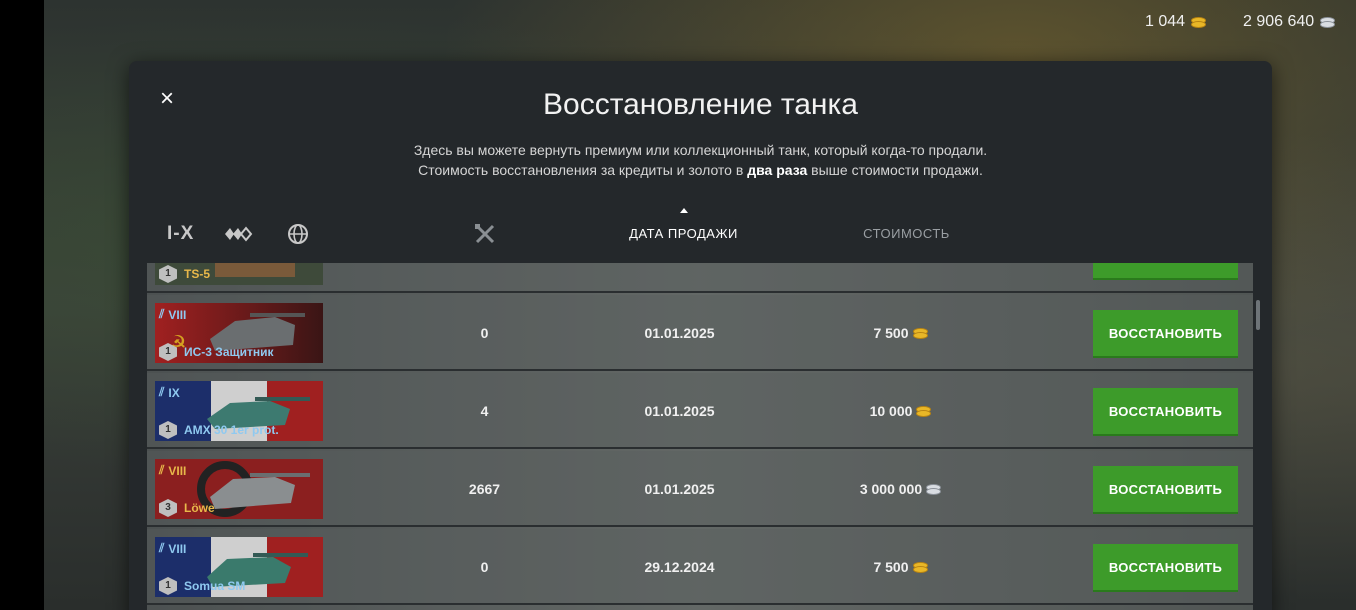 This screenshot has width=1356, height=610. What do you see at coordinates (1165, 21) in the screenshot?
I see `gold-amount: 1 044` at bounding box center [1165, 21].